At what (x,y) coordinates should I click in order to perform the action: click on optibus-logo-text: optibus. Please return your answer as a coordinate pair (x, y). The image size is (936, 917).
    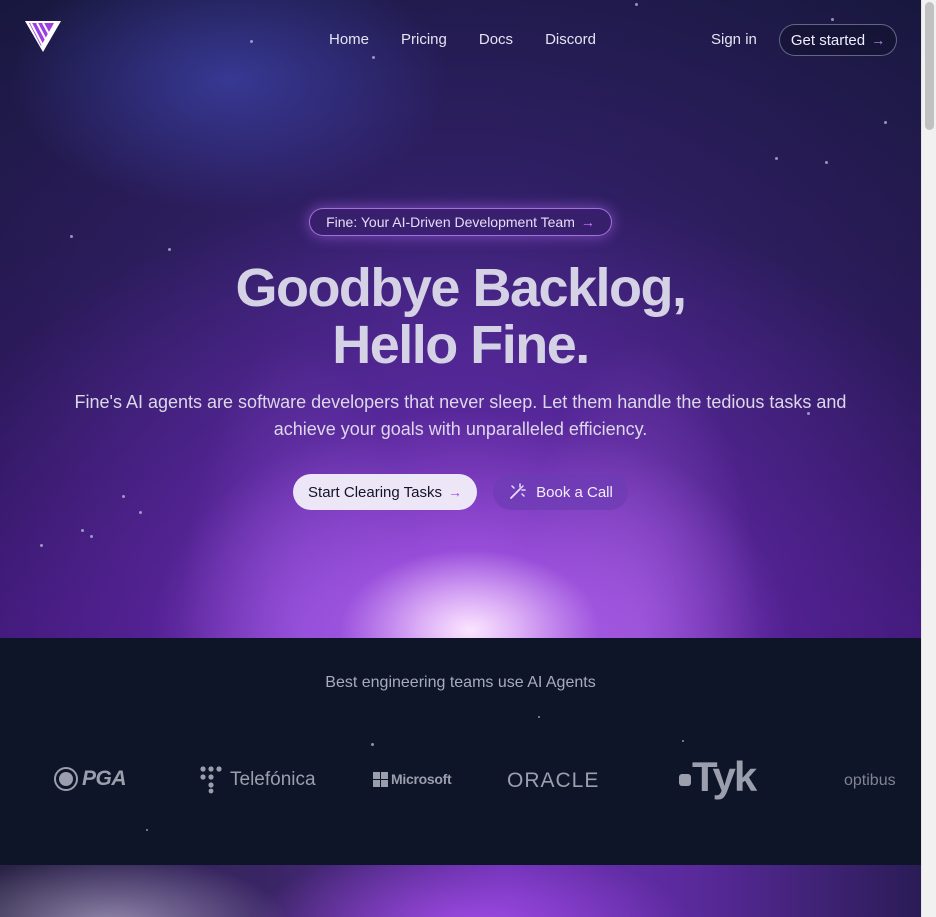
    Looking at the image, I should click on (870, 780).